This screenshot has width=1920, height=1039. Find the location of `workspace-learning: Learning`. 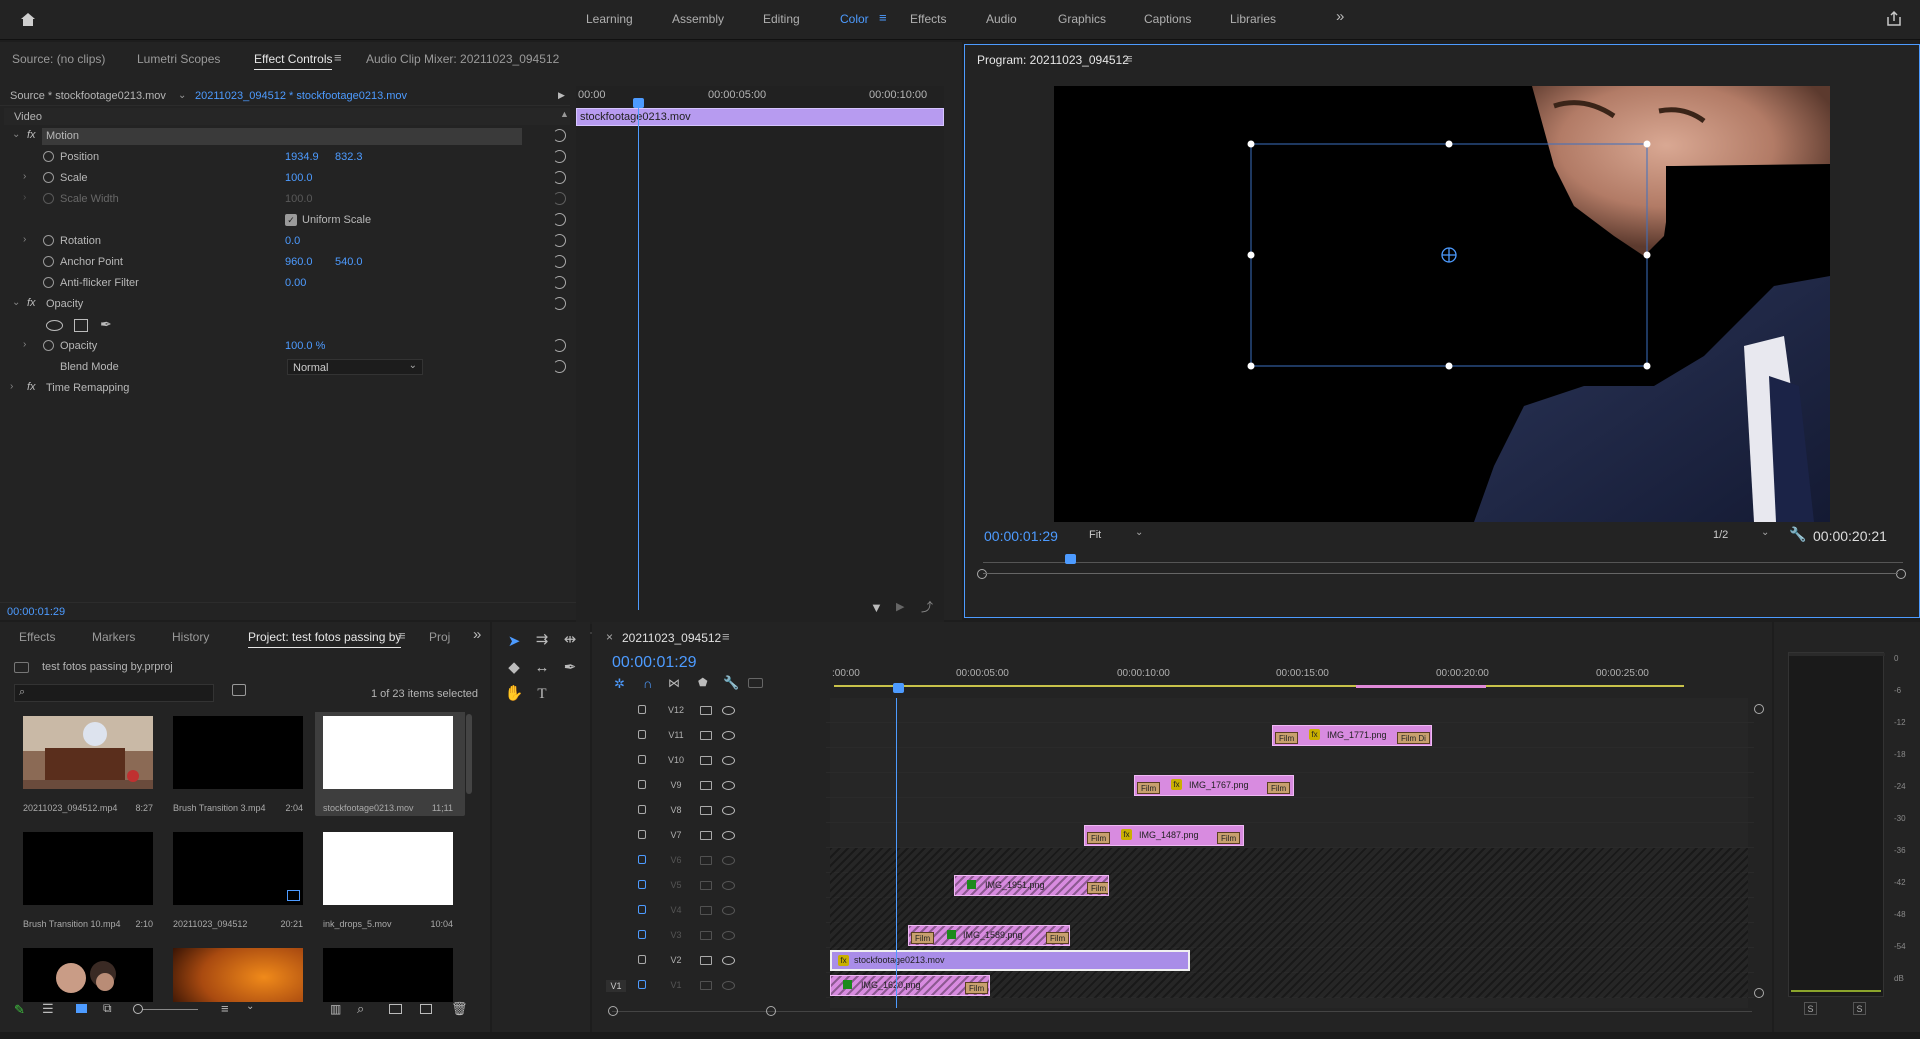

workspace-learning: Learning is located at coordinates (609, 19).